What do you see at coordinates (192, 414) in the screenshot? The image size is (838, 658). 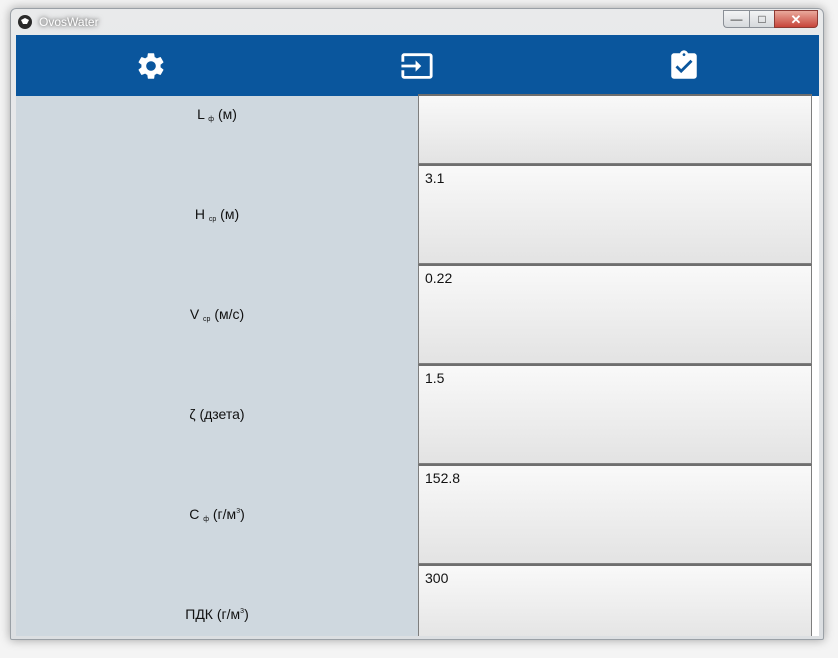 I see `label-symbol: ζ` at bounding box center [192, 414].